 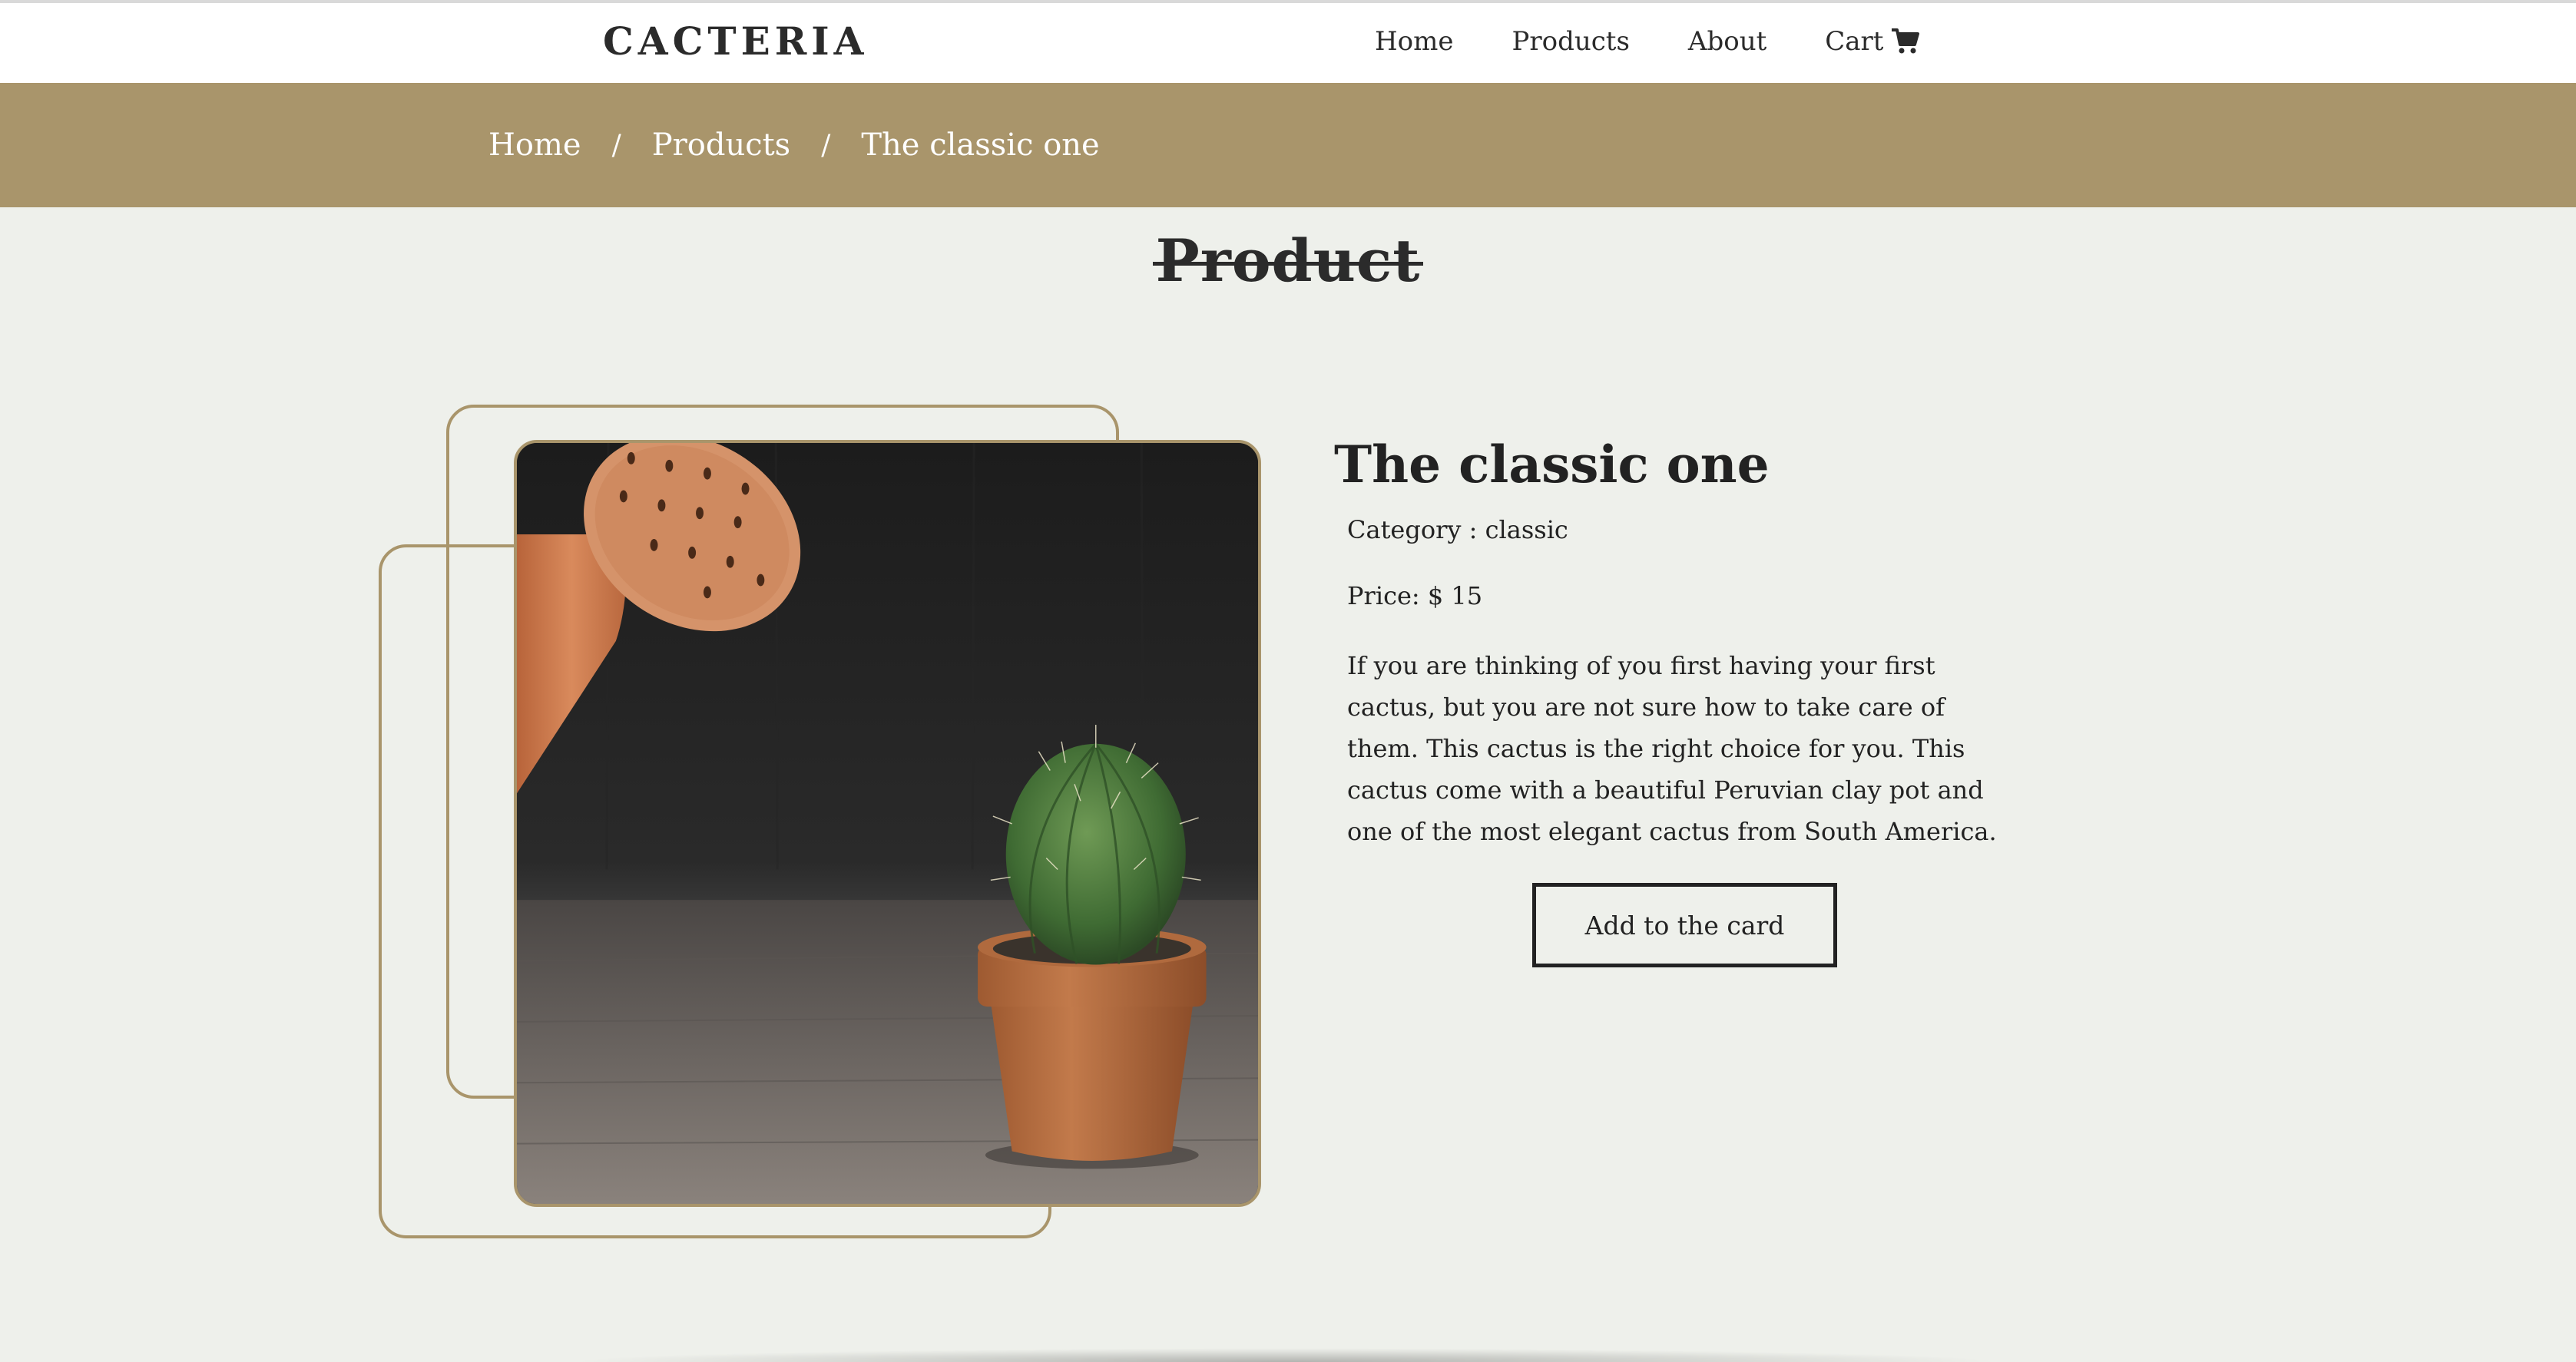 What do you see at coordinates (980, 145) in the screenshot?
I see `breadcrumb-current: The classic one` at bounding box center [980, 145].